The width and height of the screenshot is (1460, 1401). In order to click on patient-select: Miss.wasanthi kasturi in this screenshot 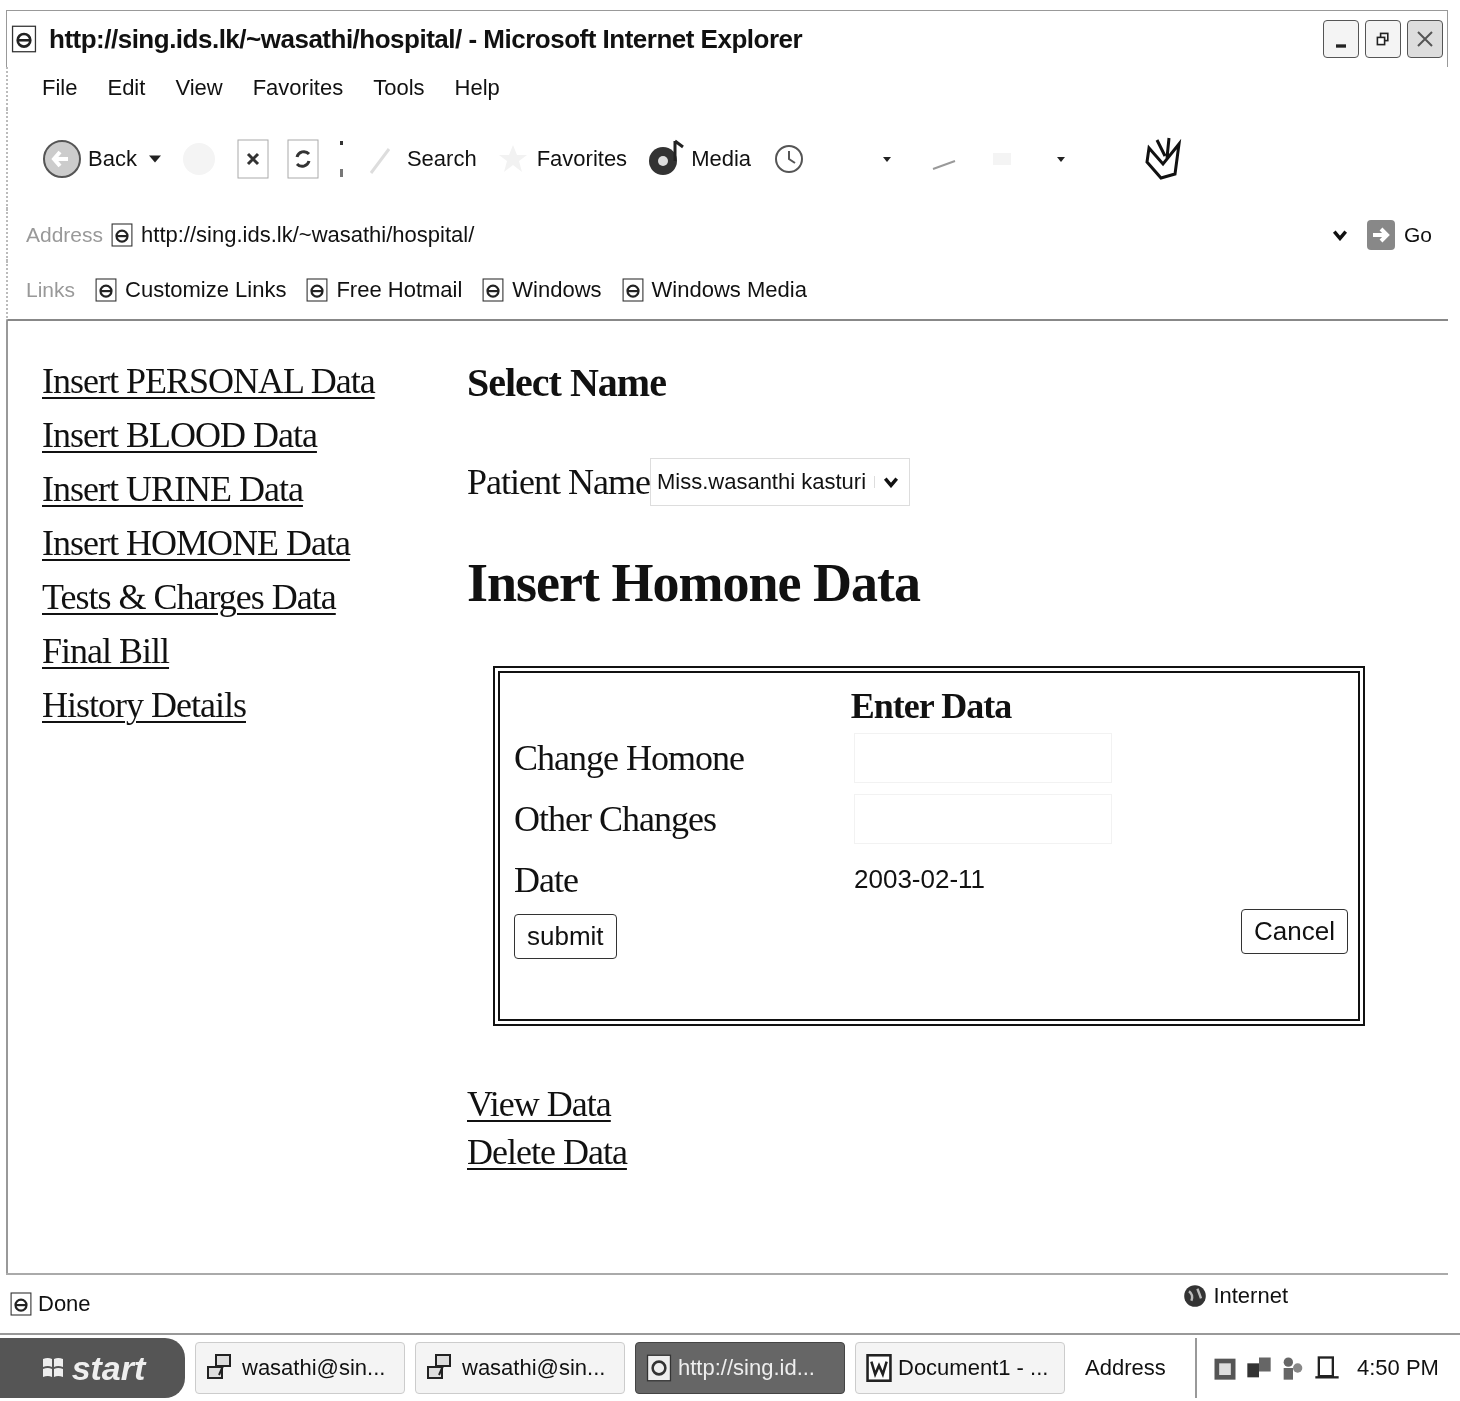, I will do `click(780, 482)`.